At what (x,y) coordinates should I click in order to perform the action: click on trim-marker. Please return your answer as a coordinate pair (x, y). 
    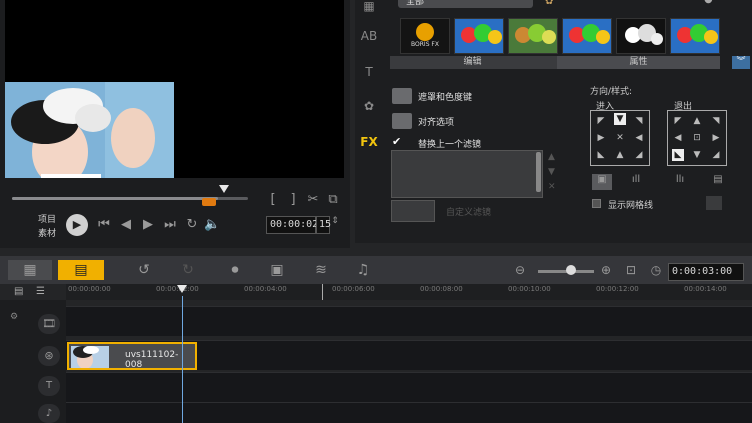
    Looking at the image, I should click on (209, 202).